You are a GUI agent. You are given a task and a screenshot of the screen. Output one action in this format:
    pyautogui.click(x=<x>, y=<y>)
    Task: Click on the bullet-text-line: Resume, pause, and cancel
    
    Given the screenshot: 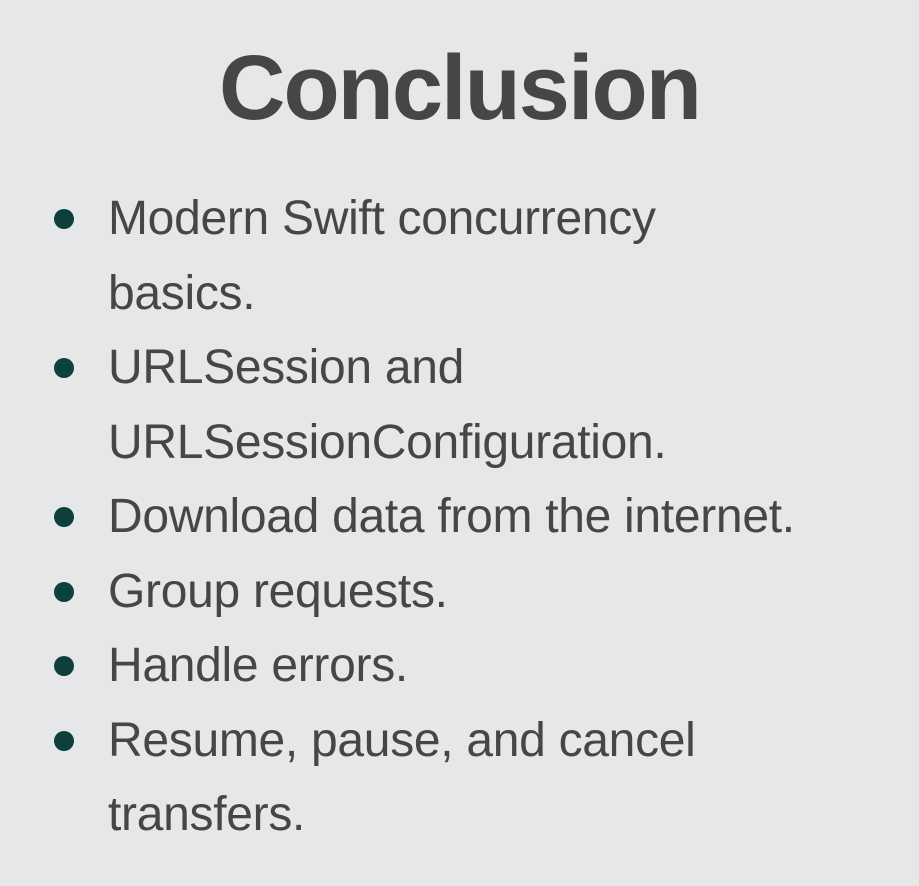 What is the action you would take?
    pyautogui.click(x=402, y=740)
    